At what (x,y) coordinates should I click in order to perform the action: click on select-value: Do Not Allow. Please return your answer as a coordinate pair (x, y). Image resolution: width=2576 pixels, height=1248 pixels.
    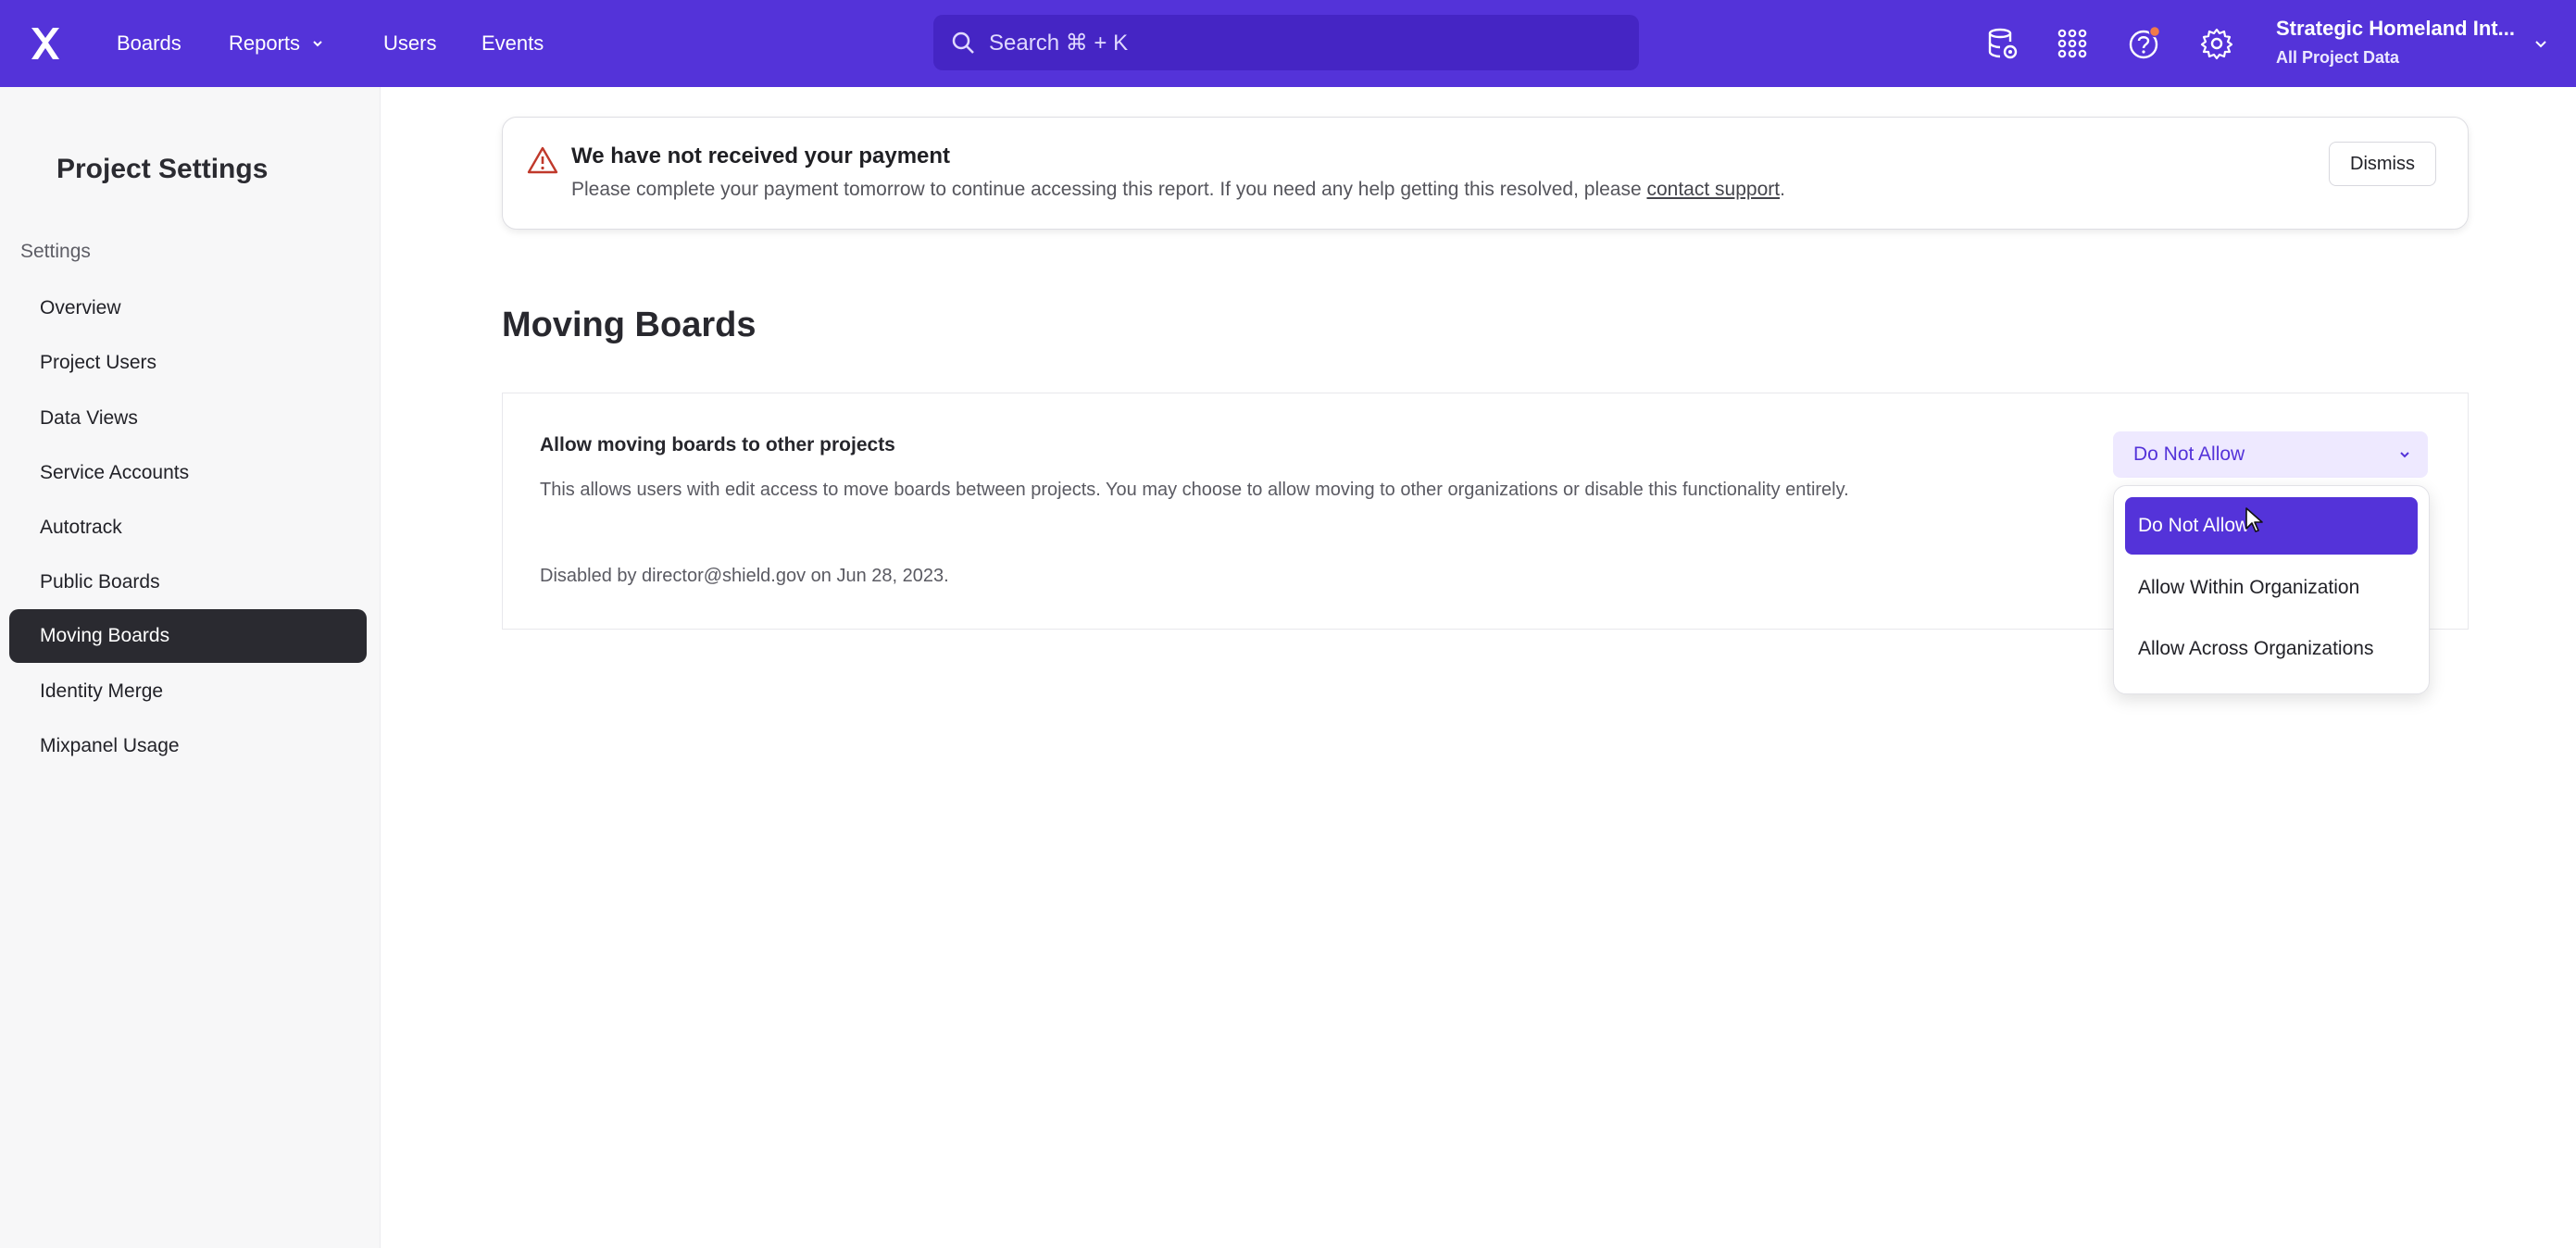
    Looking at the image, I should click on (2189, 454).